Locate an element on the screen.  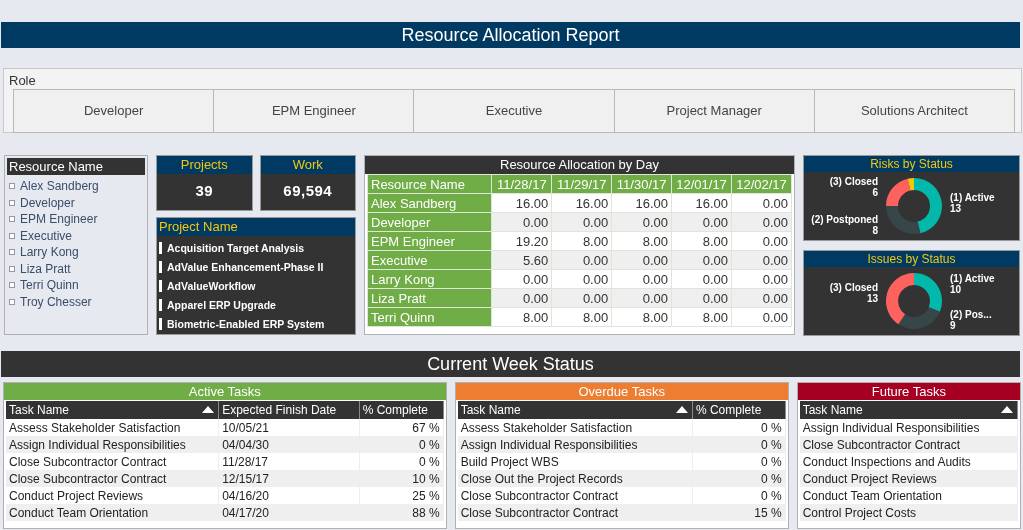
value-label: 13 is located at coordinates (872, 298).